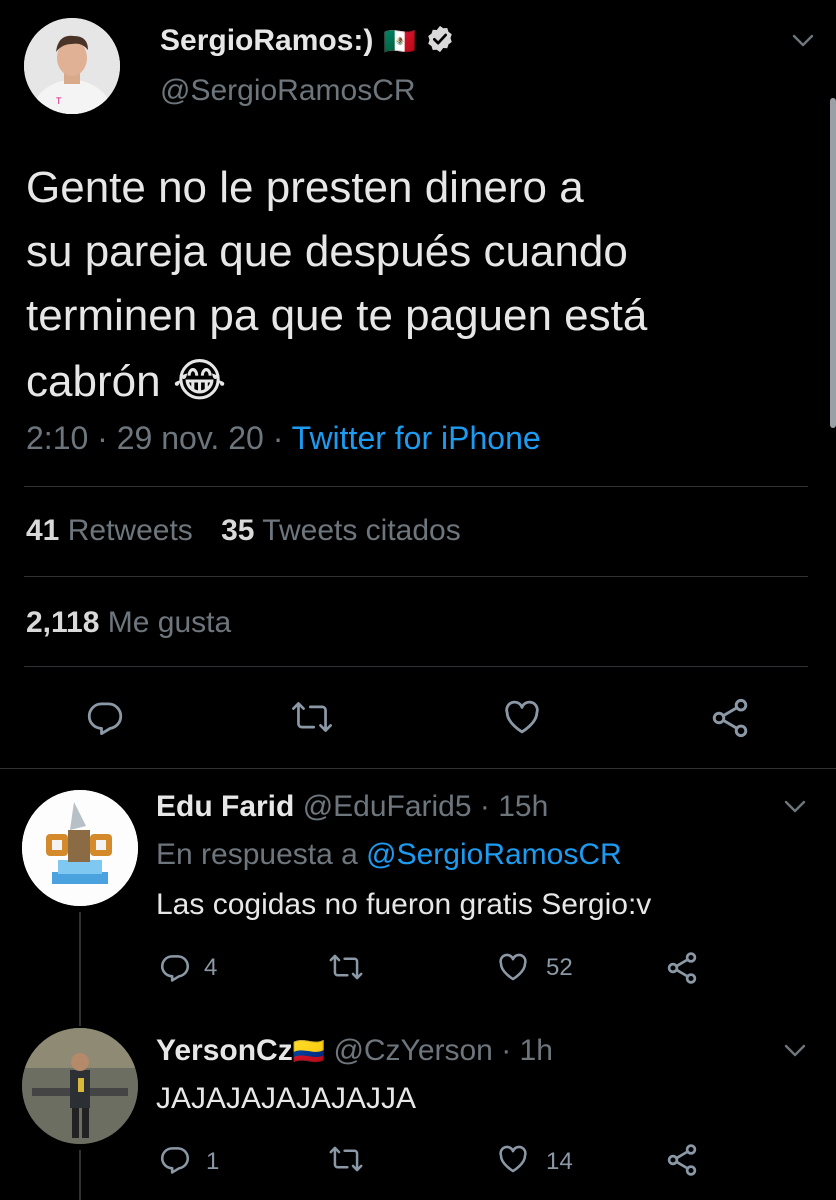 This screenshot has height=1200, width=836. Describe the element at coordinates (536, 1050) in the screenshot. I see `reply-time: 1h` at that location.